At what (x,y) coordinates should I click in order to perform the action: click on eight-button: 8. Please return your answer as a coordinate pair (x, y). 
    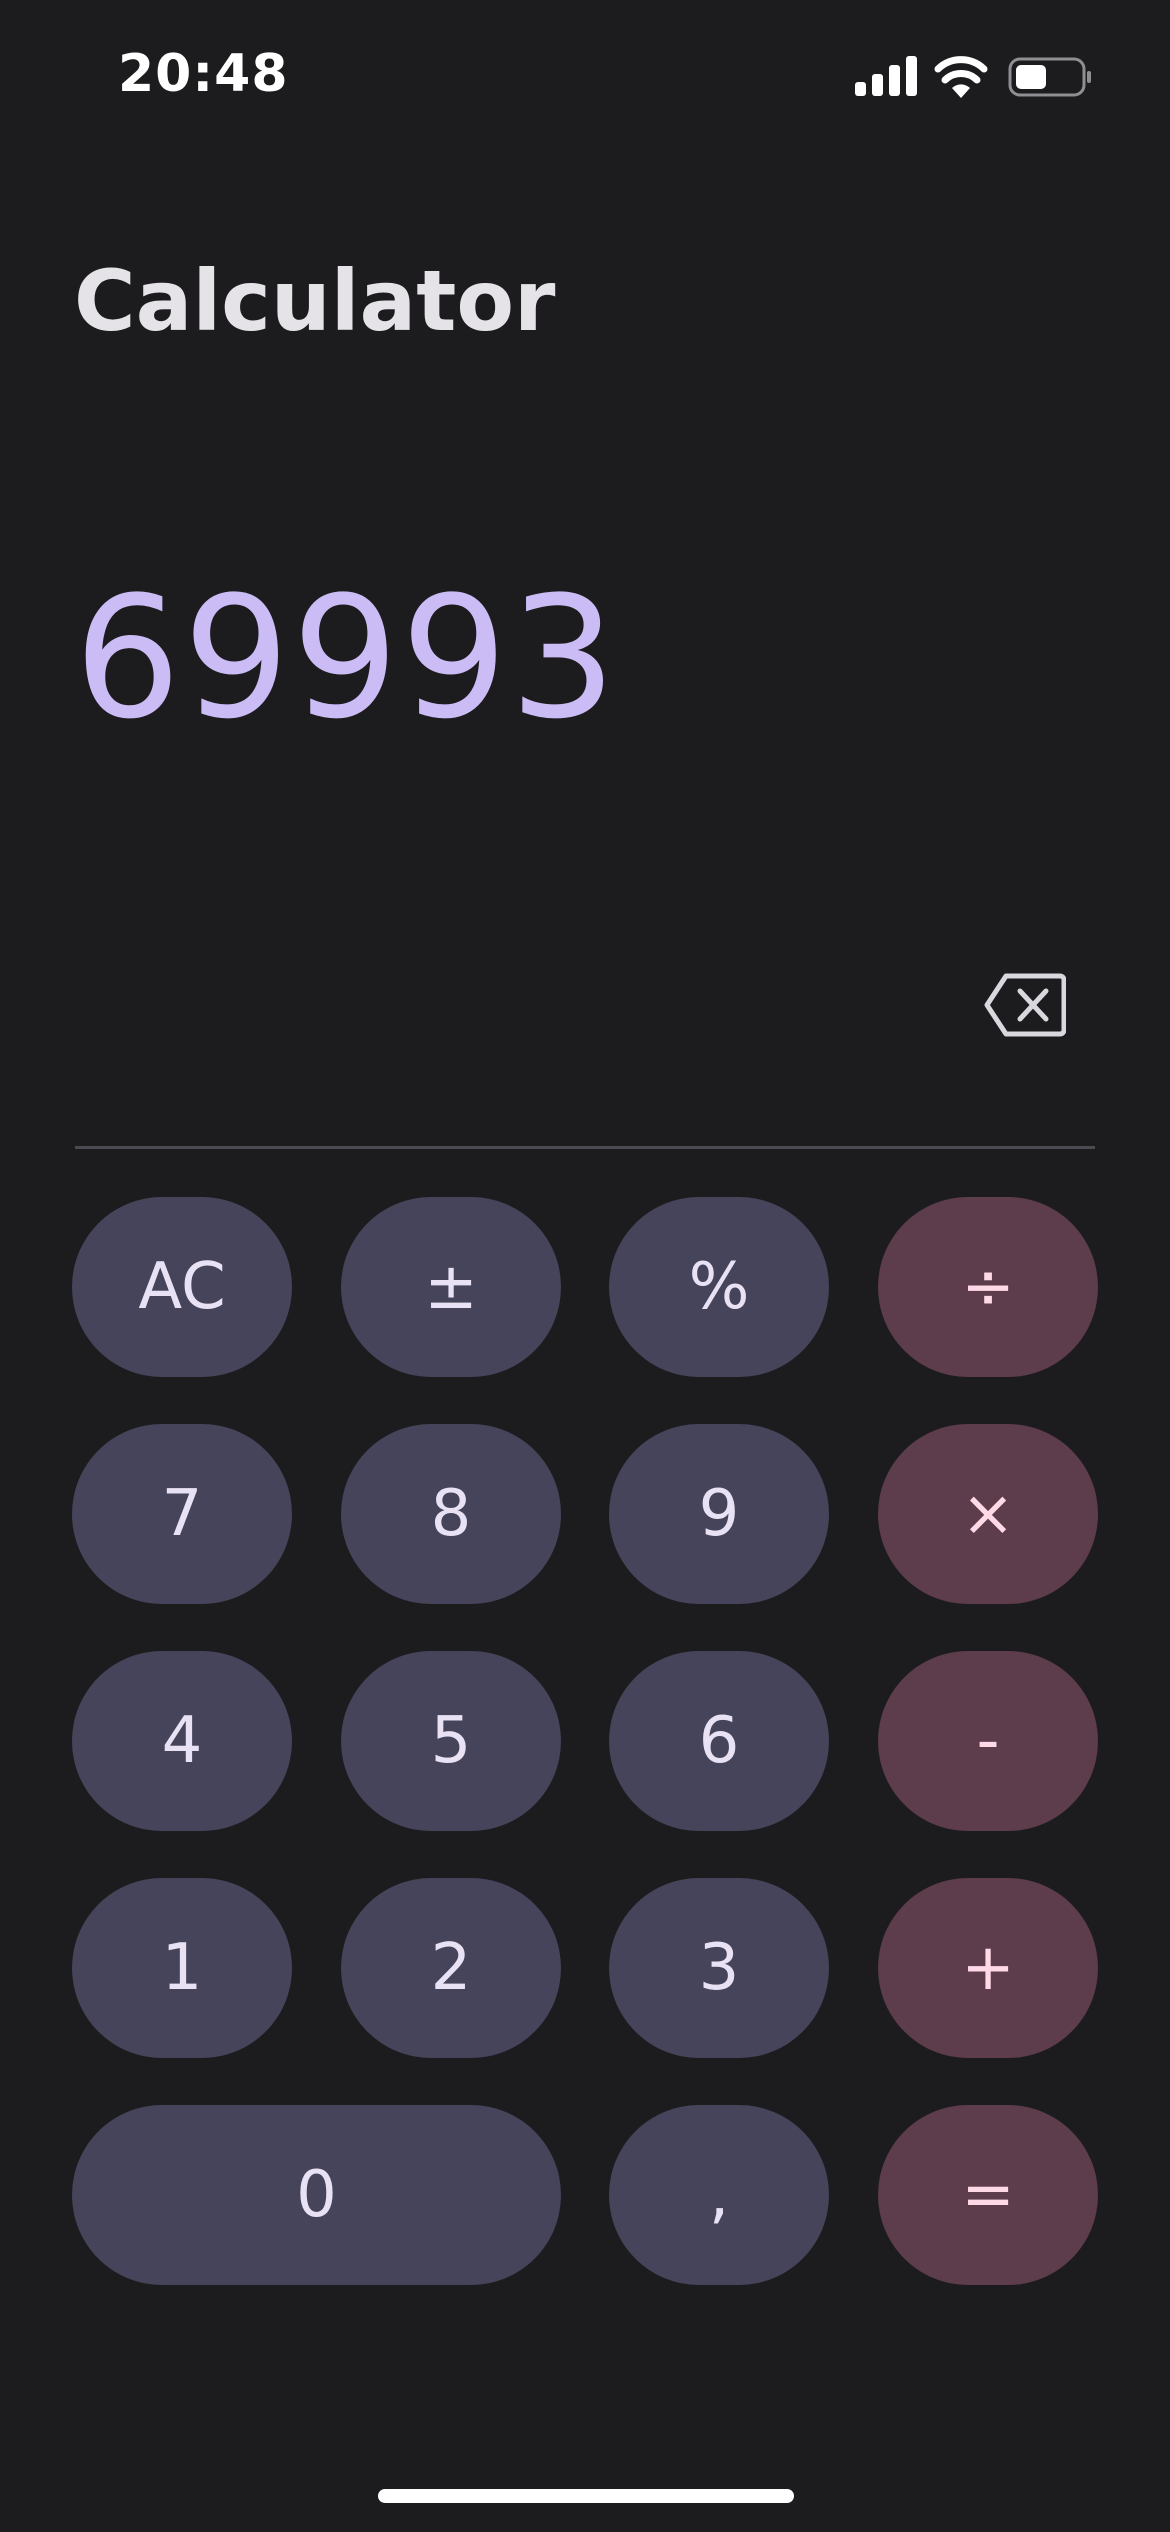
    Looking at the image, I should click on (451, 1514).